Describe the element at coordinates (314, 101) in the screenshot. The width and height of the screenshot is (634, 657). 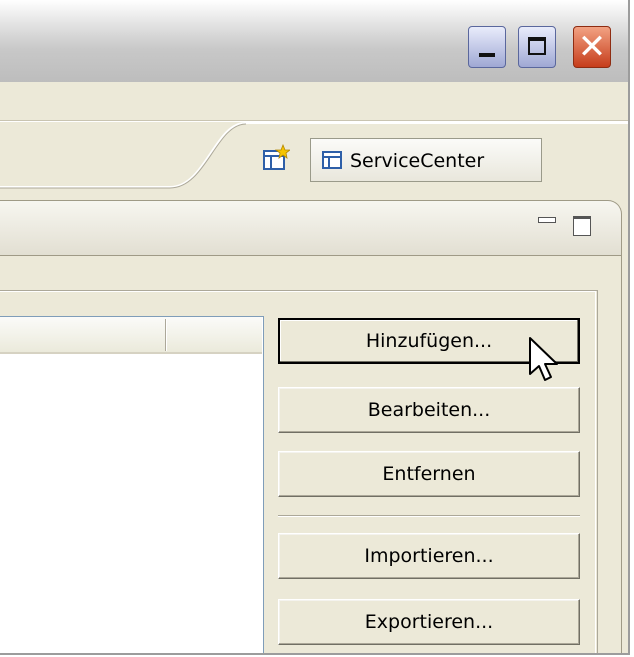
I see `menu-bar` at that location.